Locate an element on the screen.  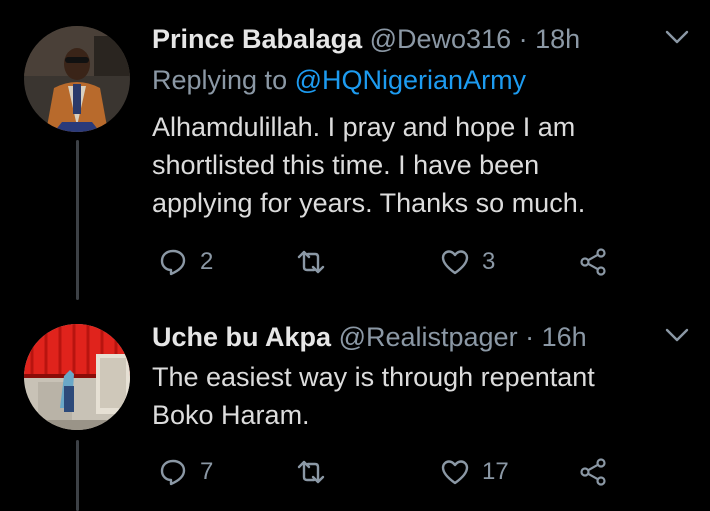
tweet-text-line: applying for years. Thanks so much. is located at coordinates (369, 203).